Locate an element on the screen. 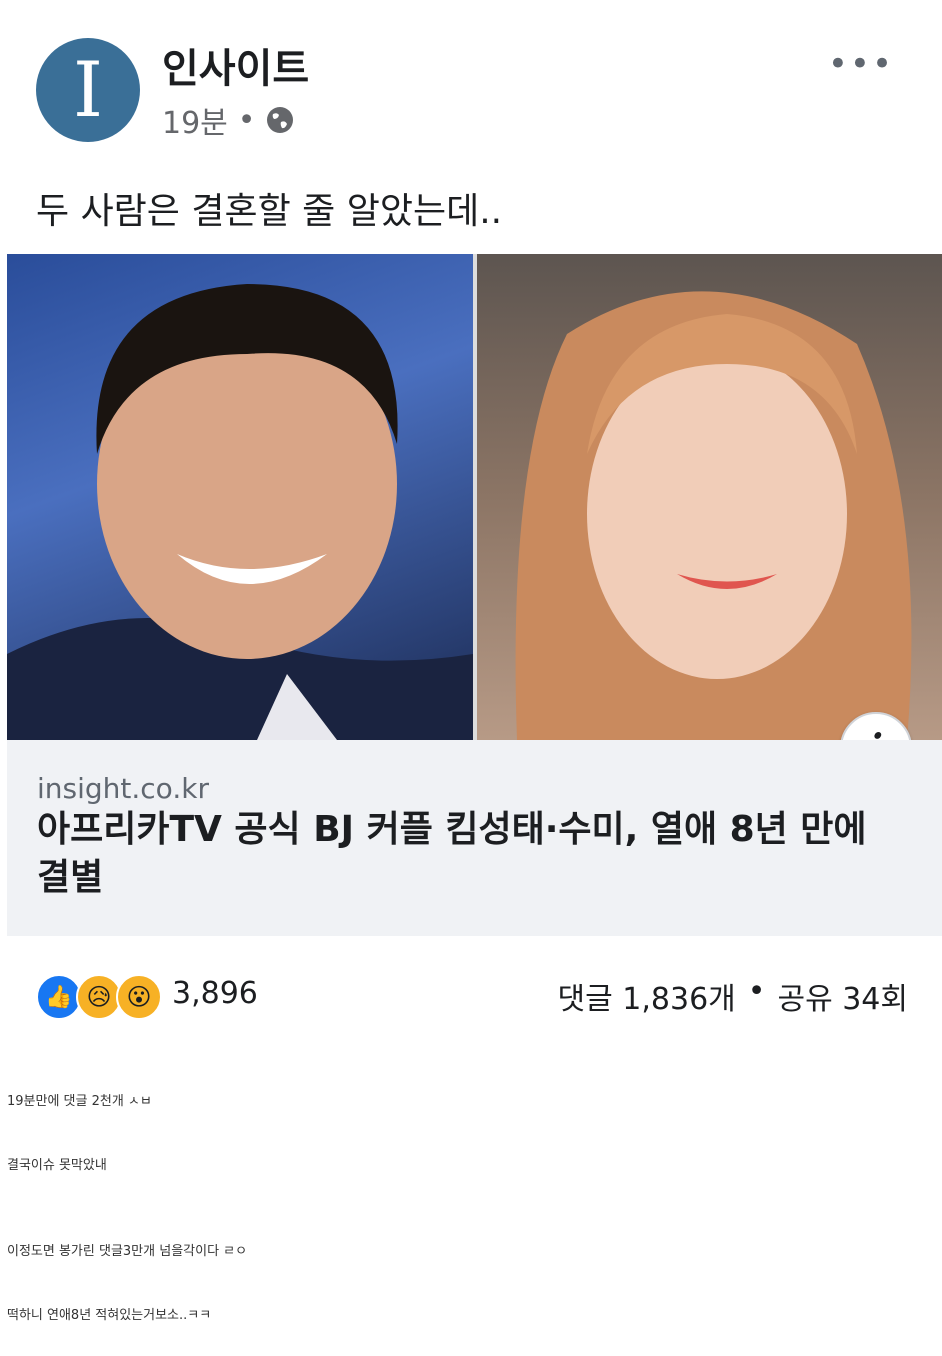 Image resolution: width=942 pixels, height=1356 pixels. globe-icon is located at coordinates (280, 120).